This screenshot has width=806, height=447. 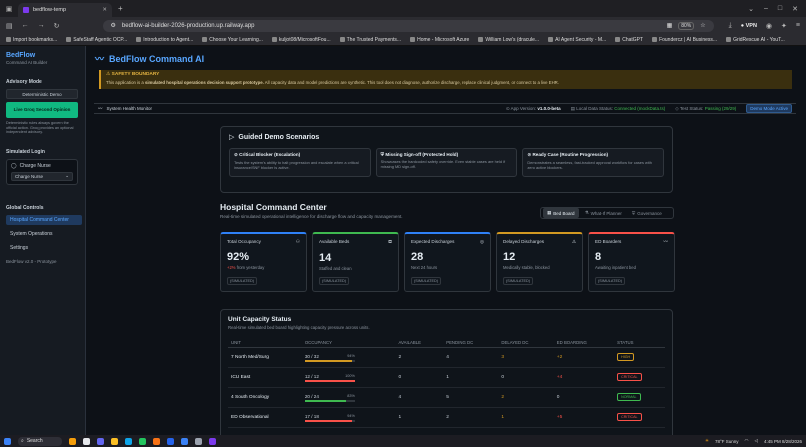 I want to click on zoom-level: 80%, so click(x=686, y=25).